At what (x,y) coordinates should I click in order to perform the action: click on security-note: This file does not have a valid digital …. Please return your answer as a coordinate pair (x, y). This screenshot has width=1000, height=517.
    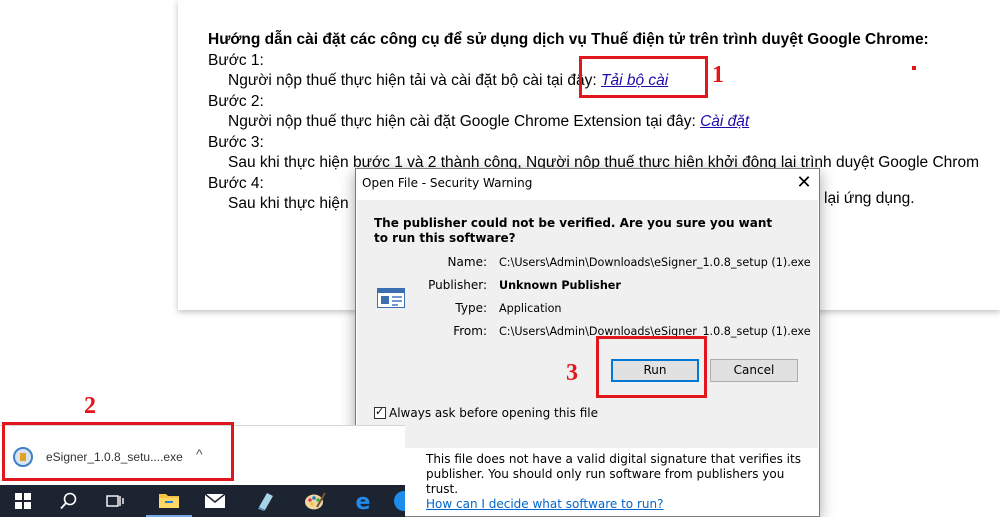
    Looking at the image, I should click on (613, 481).